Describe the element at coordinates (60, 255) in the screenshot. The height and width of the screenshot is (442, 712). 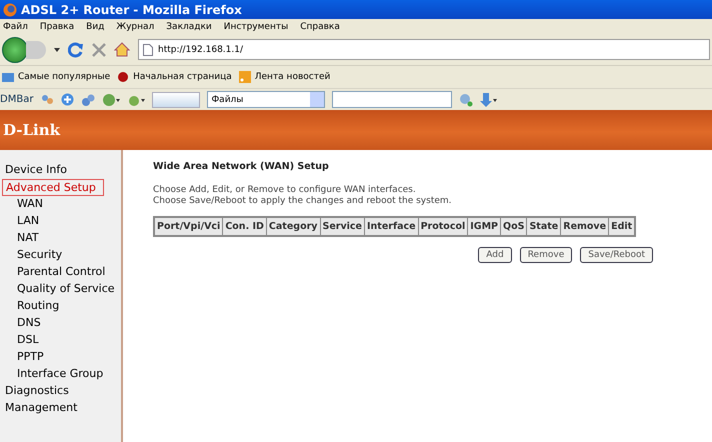
I see `sidebar-item: Security` at that location.